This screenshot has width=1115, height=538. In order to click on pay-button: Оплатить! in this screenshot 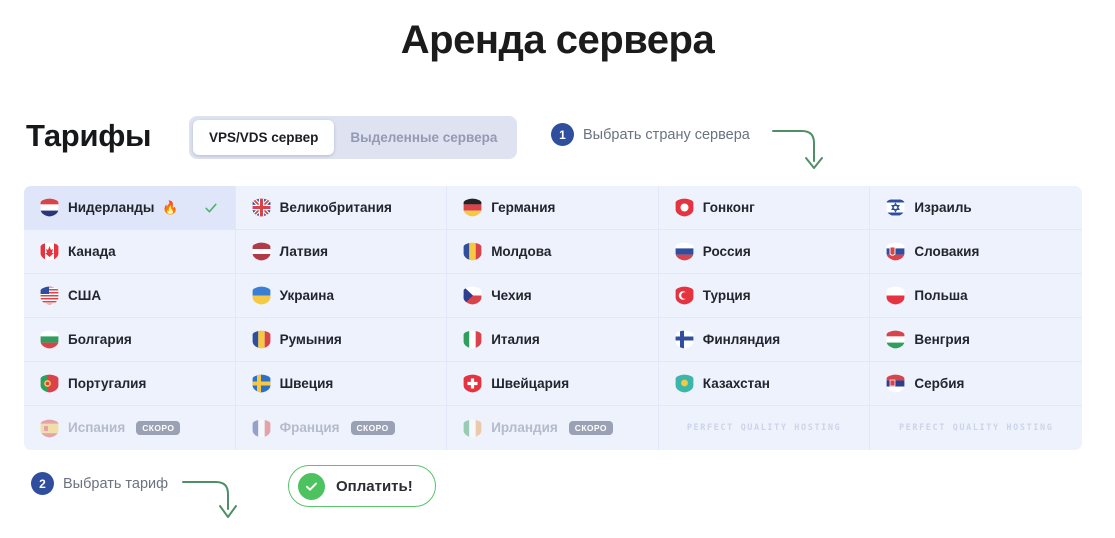, I will do `click(362, 486)`.